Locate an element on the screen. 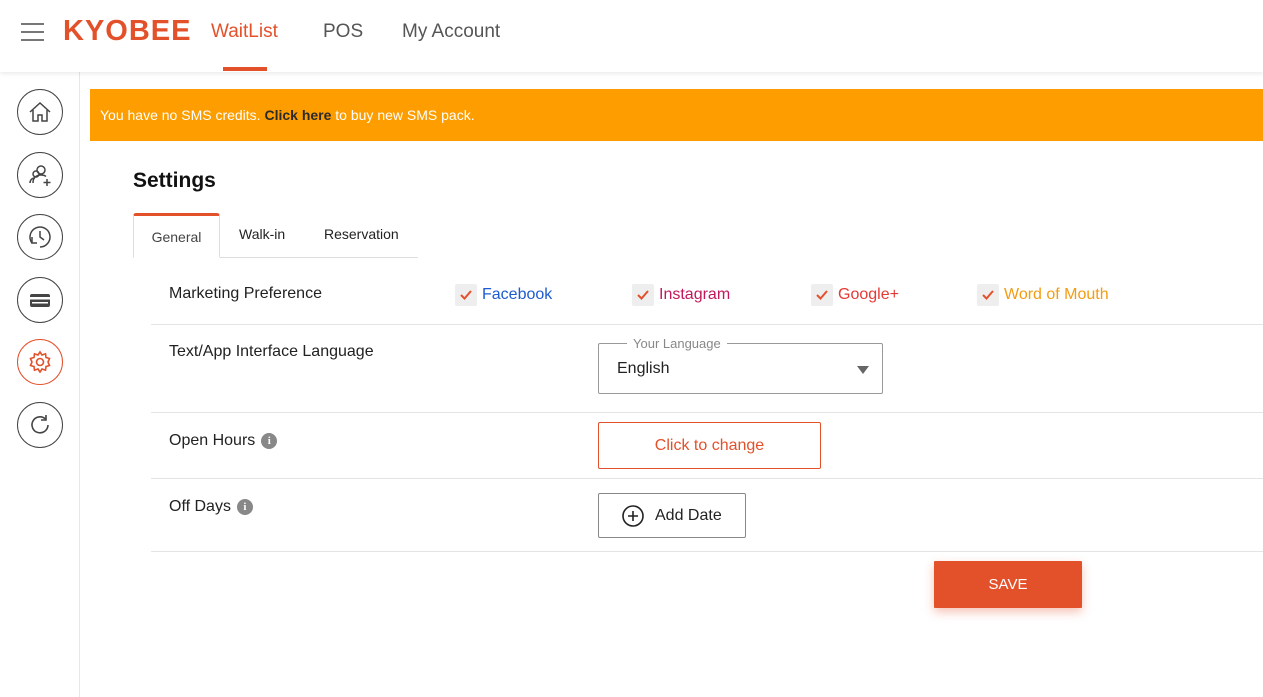 The height and width of the screenshot is (697, 1263). history-icon is located at coordinates (40, 237).